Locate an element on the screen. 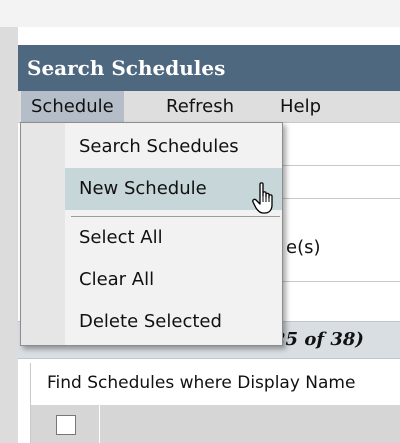  menu-bar: Schedule Refresh Help is located at coordinates (209, 107).